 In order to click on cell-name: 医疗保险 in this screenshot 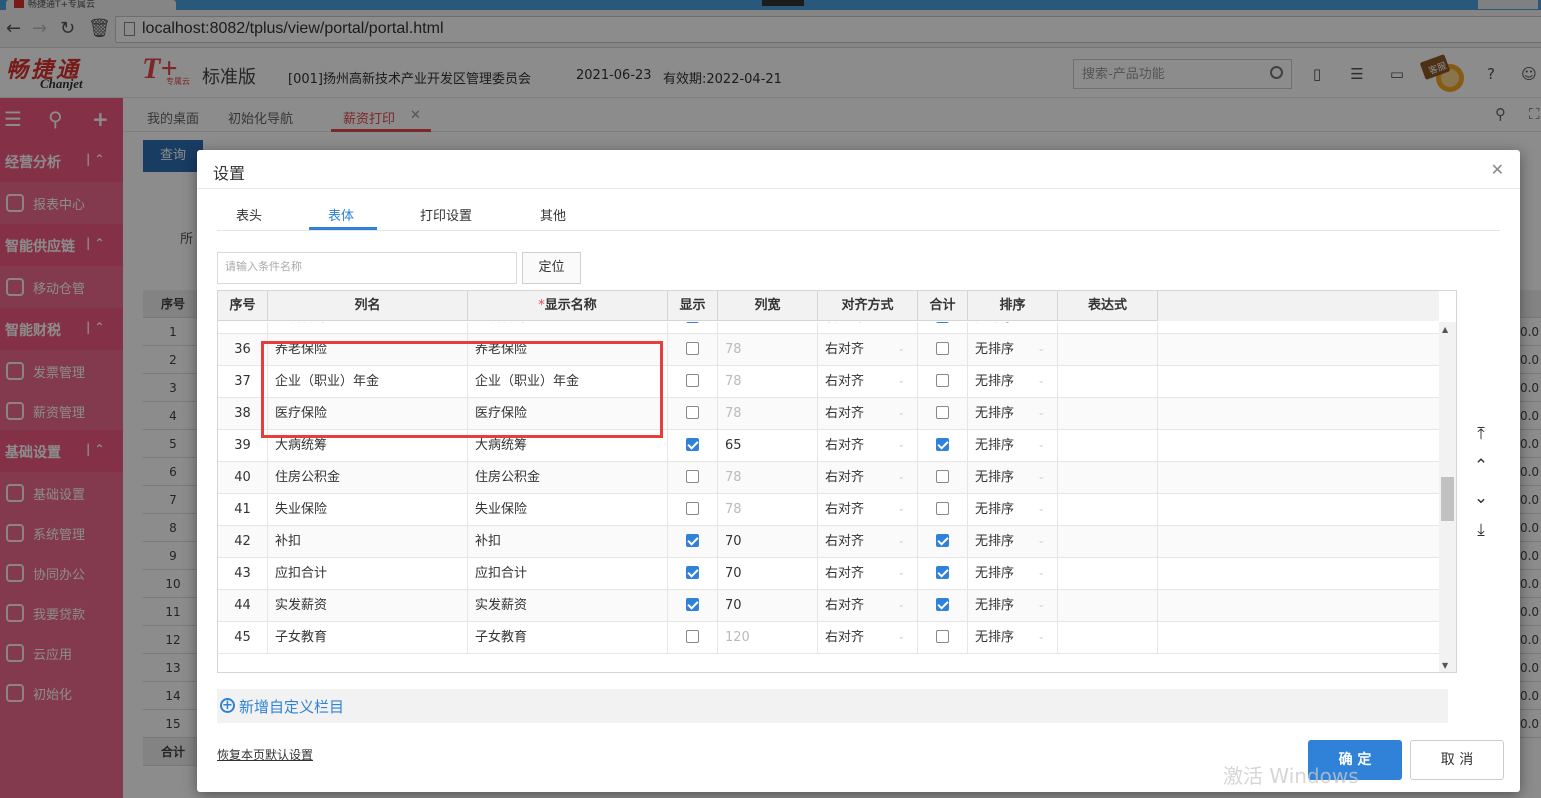, I will do `click(368, 413)`.